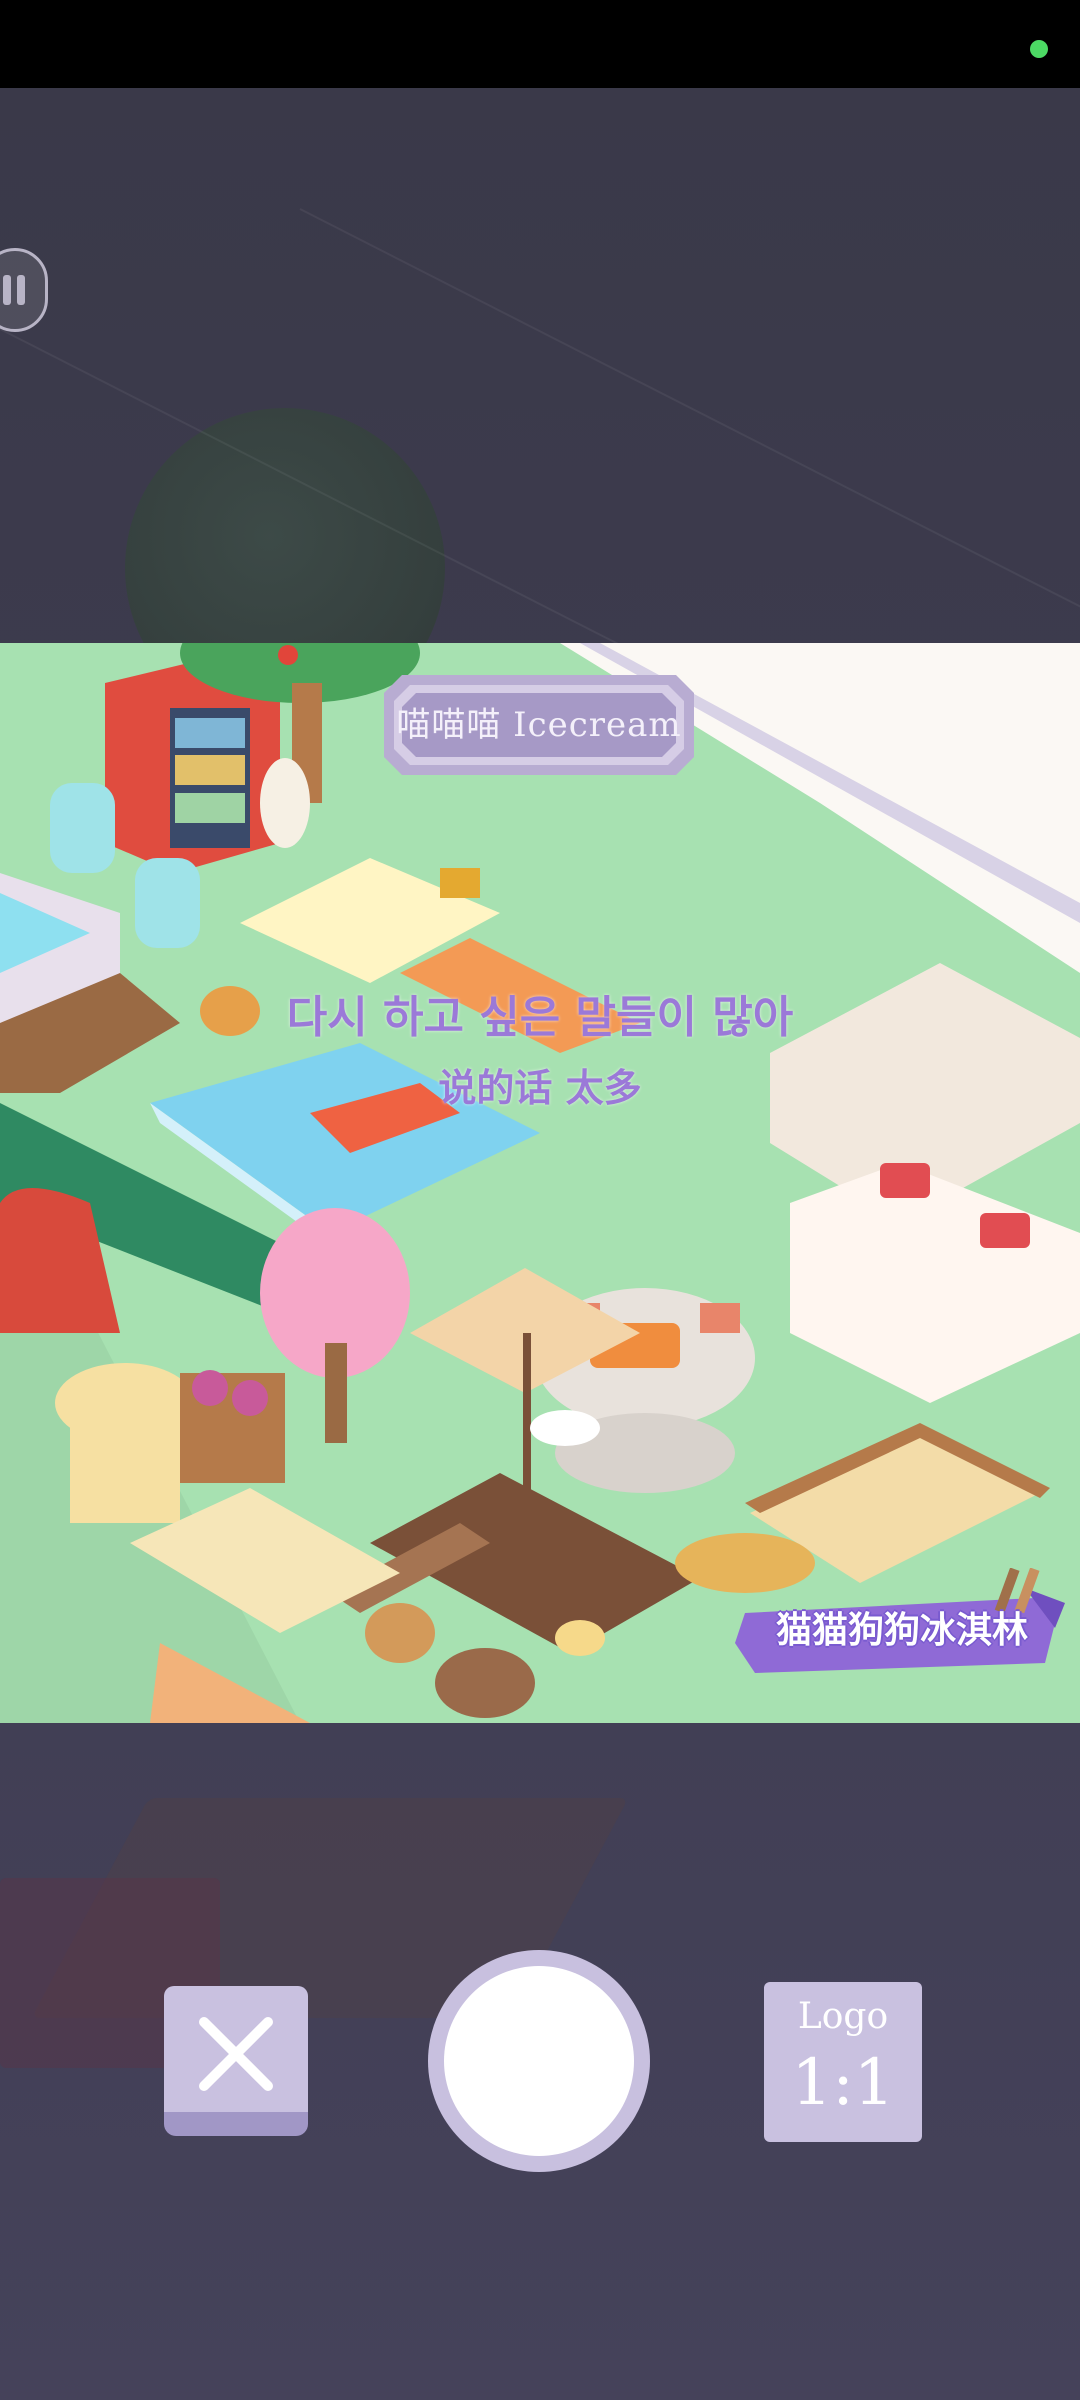 The image size is (1080, 2400). Describe the element at coordinates (236, 2124) in the screenshot. I see `close-button-shadow` at that location.